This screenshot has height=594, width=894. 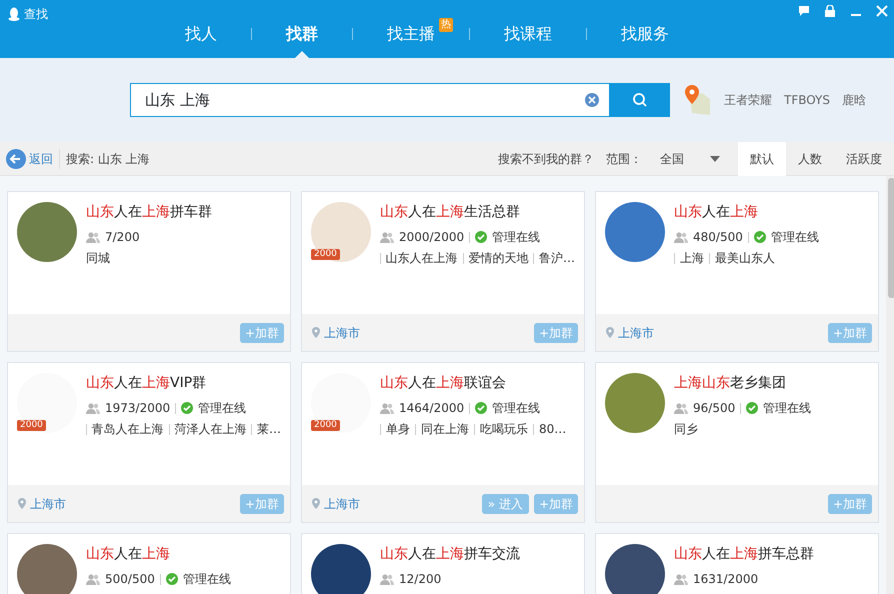 I want to click on nav-tab: 找课程, so click(x=528, y=34).